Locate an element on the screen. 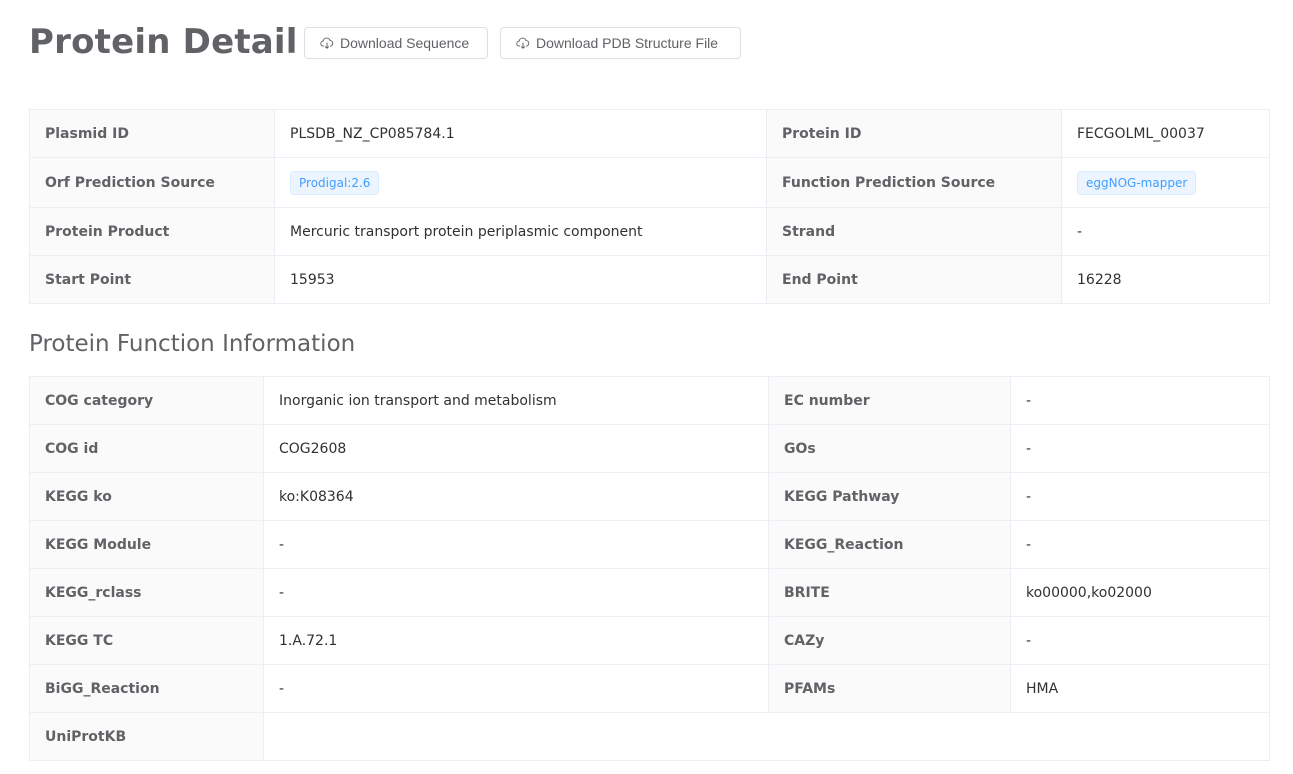 The image size is (1293, 774). table-row: KEGG Module - KEGG_Reaction - is located at coordinates (649, 544).